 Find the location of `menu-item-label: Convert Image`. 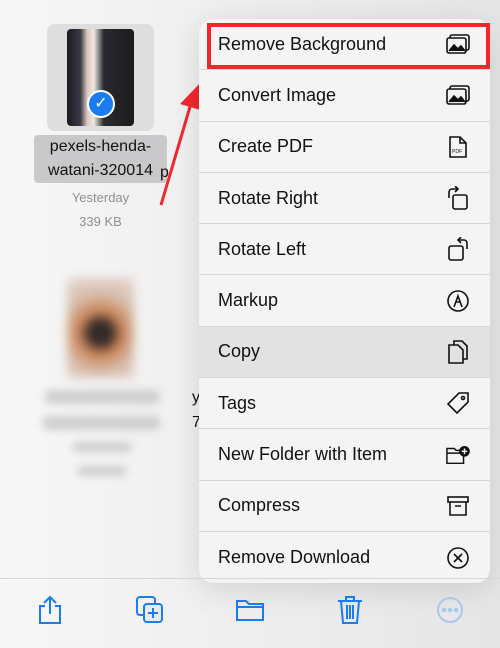

menu-item-label: Convert Image is located at coordinates (277, 94).